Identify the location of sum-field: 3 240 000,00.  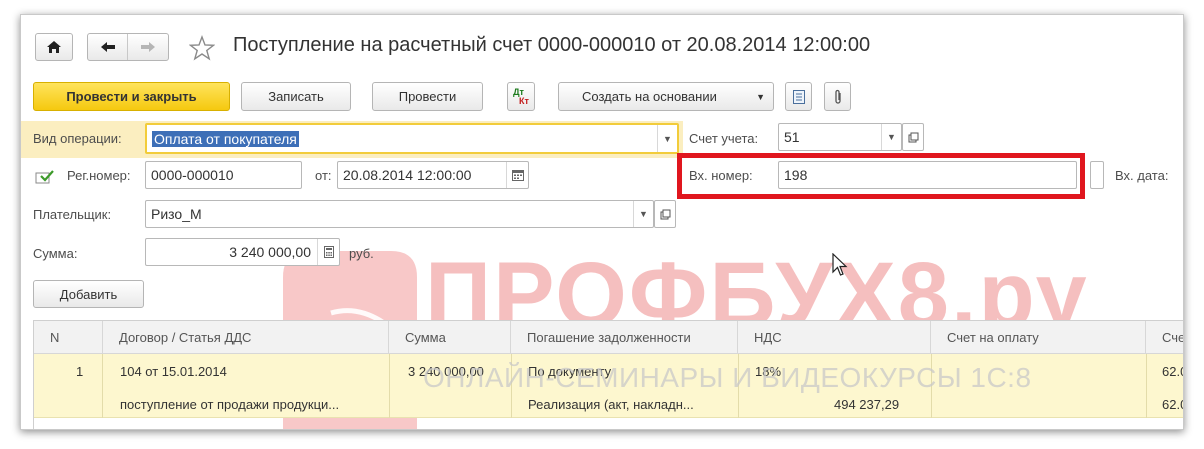
(242, 252).